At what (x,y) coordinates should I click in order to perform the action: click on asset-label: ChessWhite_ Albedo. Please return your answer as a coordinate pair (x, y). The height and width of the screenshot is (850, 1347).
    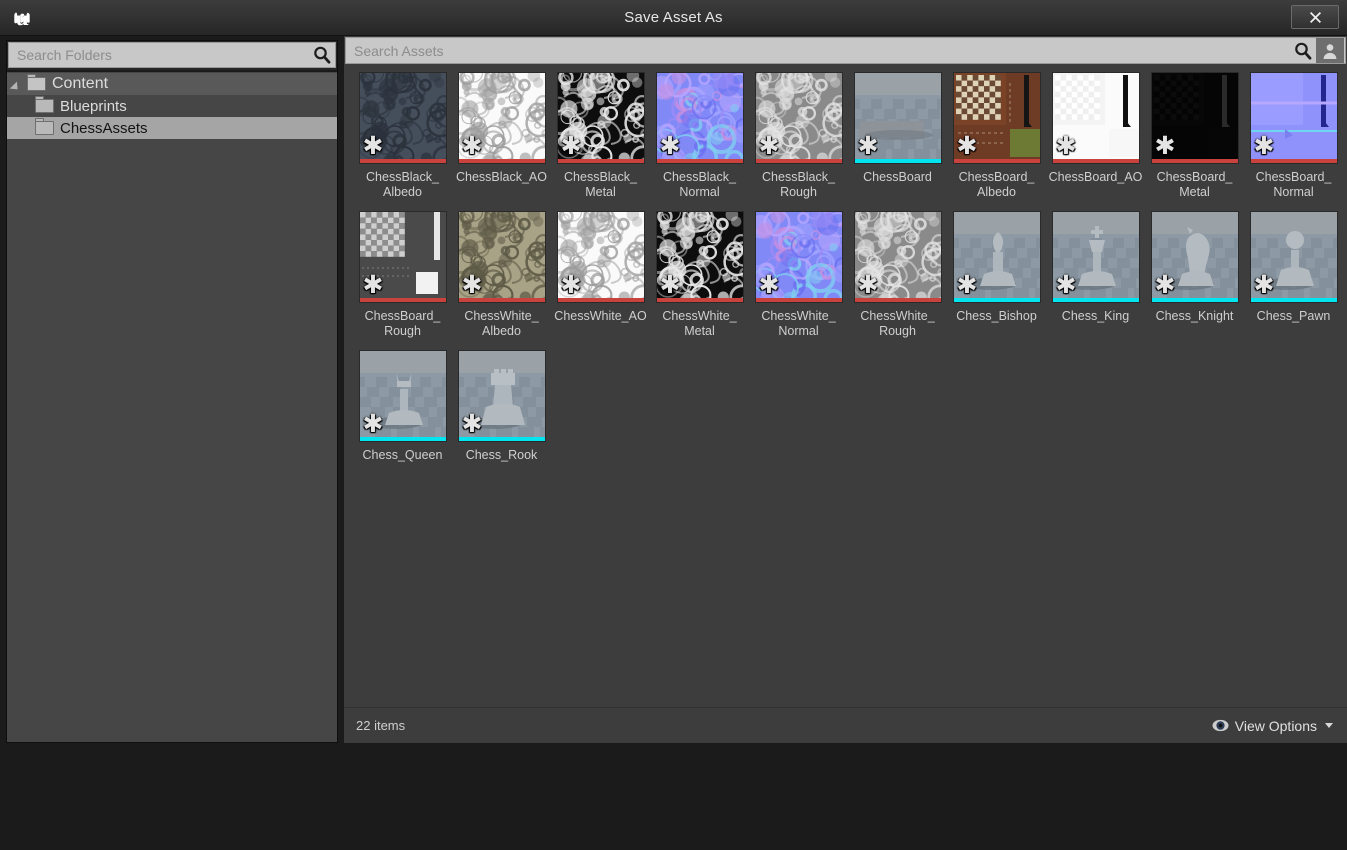
    Looking at the image, I should click on (501, 323).